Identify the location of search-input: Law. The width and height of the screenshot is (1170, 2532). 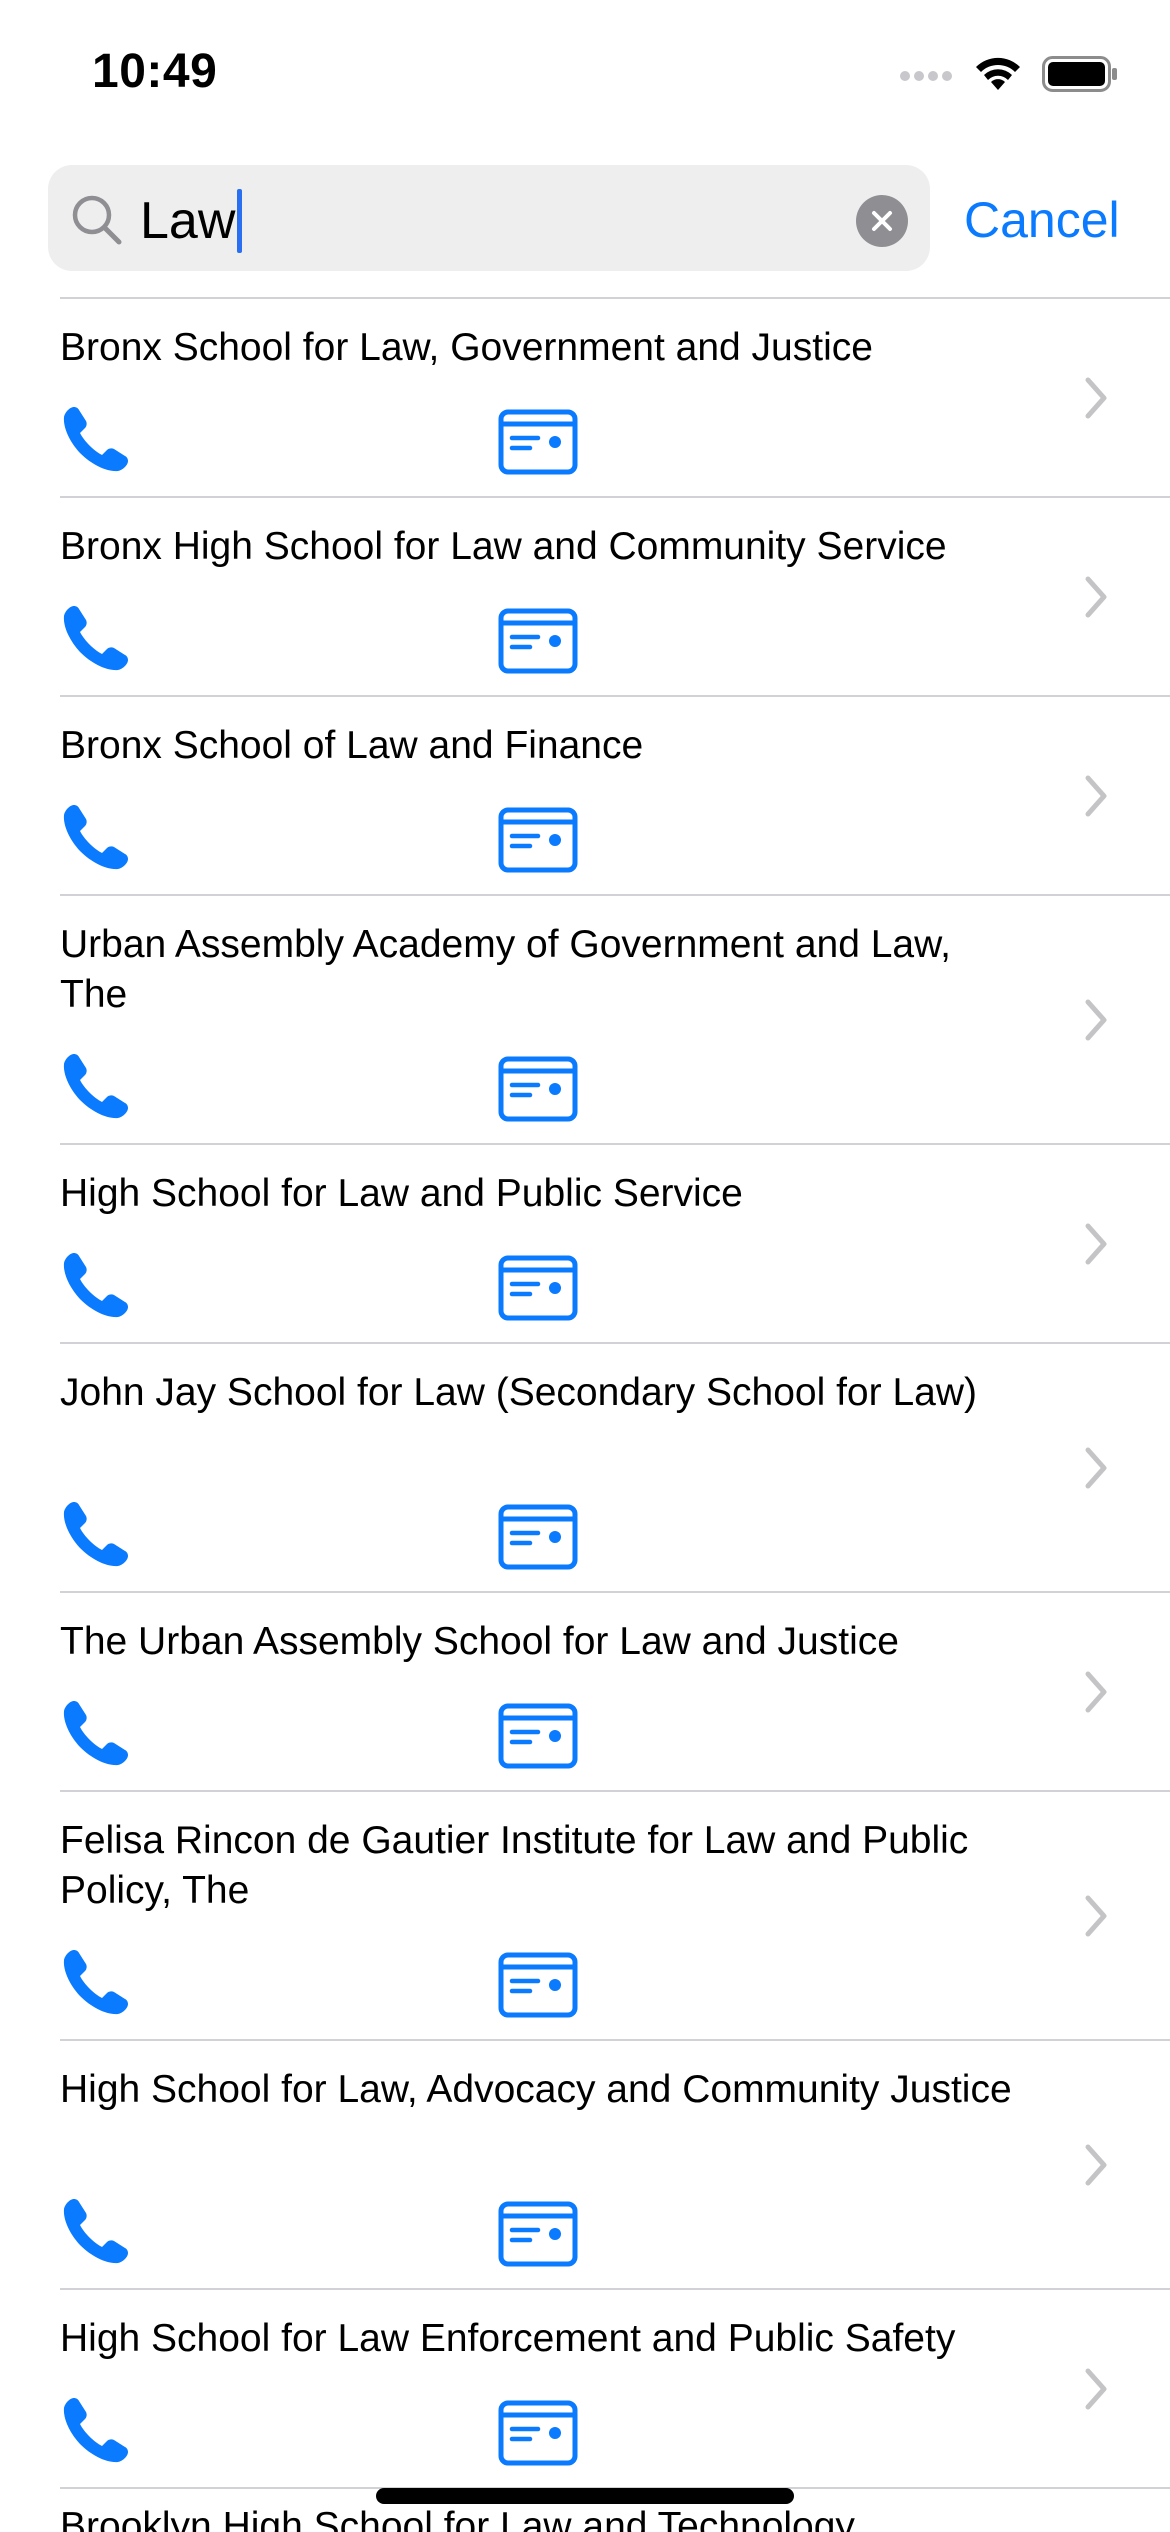
(489, 218).